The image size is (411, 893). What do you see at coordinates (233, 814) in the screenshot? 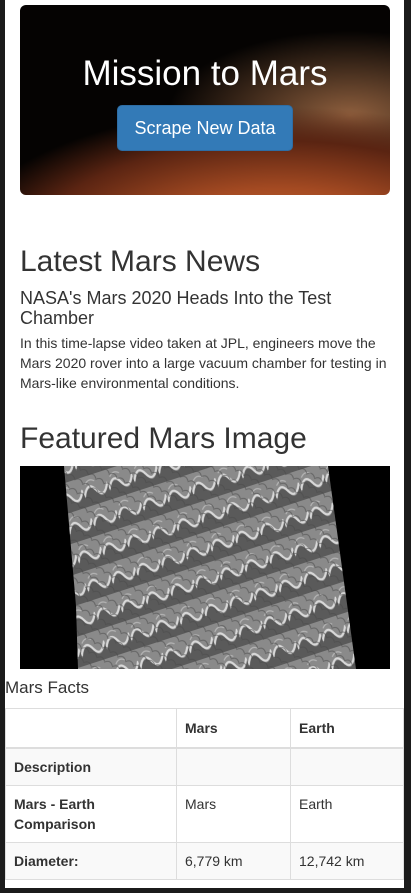
I see `mars-value: Mars` at bounding box center [233, 814].